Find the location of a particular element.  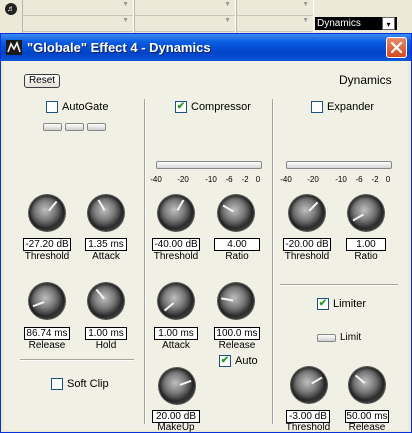

autogate-attack-value: 1.35 ms is located at coordinates (106, 244).